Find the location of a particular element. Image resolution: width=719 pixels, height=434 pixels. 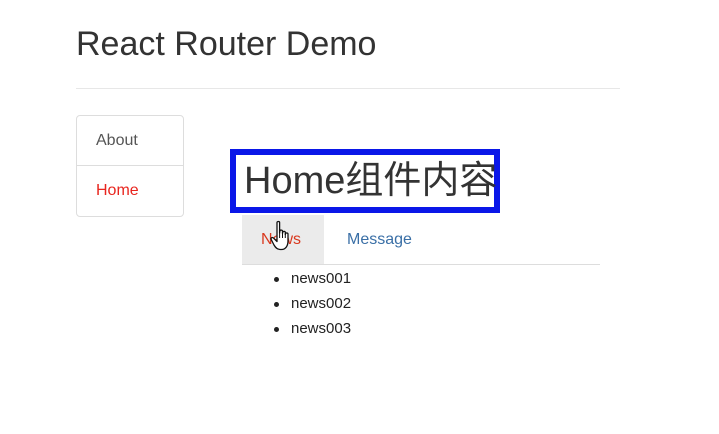

page-title: React Router Demo is located at coordinates (226, 44).